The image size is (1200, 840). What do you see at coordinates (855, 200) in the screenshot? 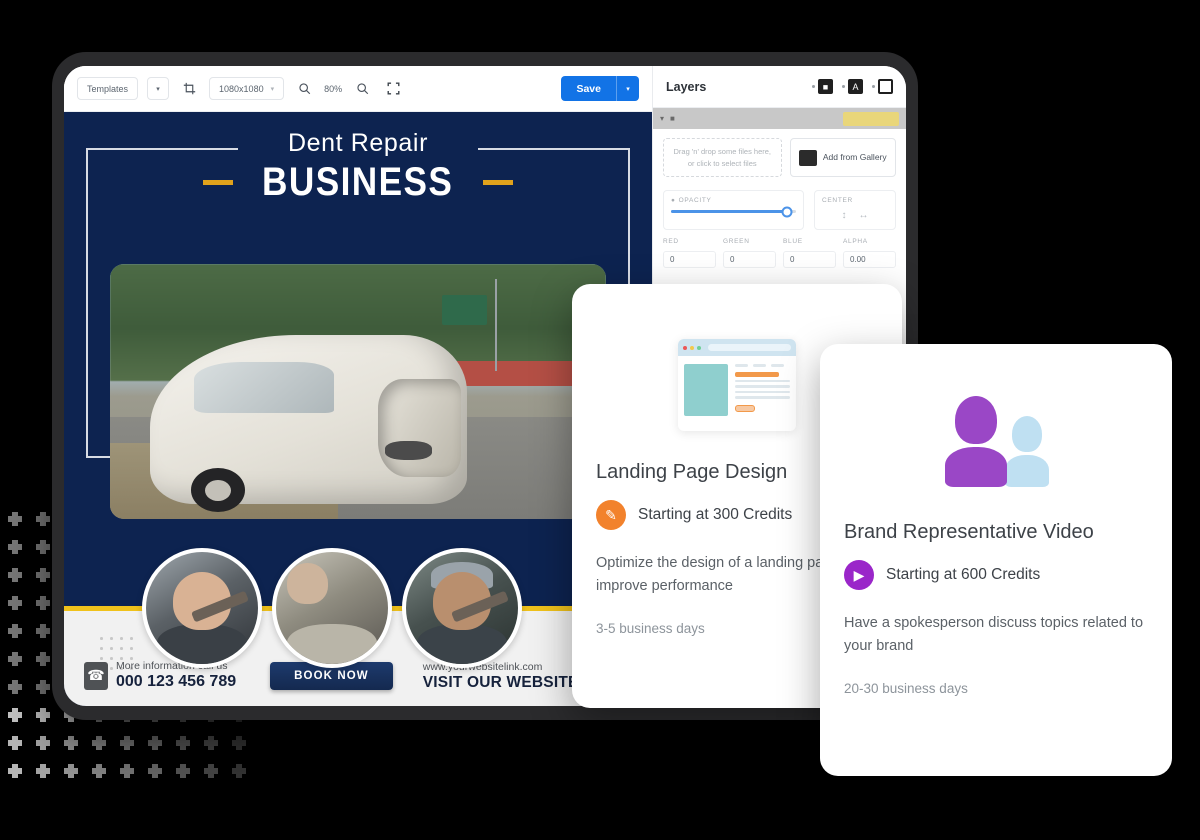
I see `center-label-row: CENTER` at bounding box center [855, 200].